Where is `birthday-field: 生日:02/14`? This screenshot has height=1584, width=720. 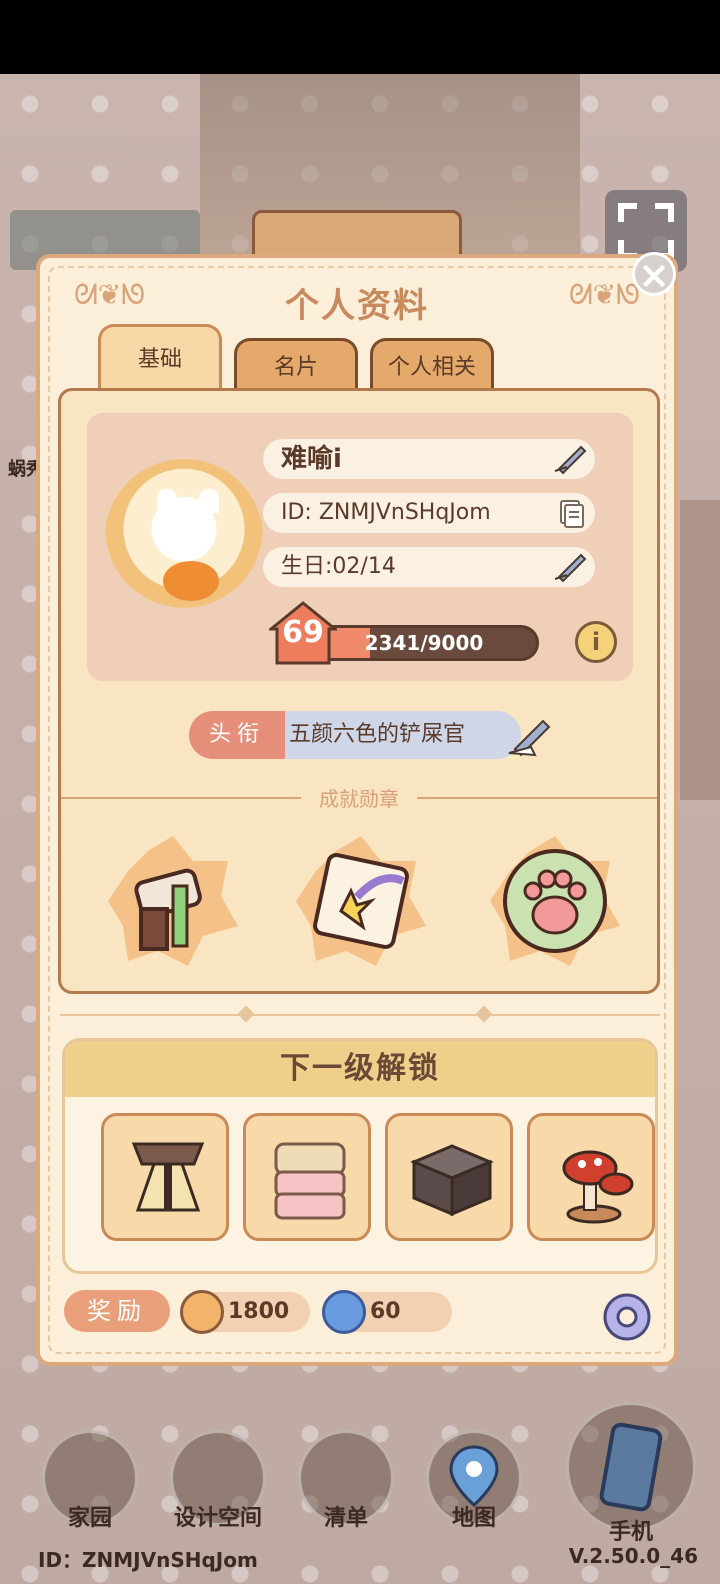
birthday-field: 生日:02/14 is located at coordinates (429, 567).